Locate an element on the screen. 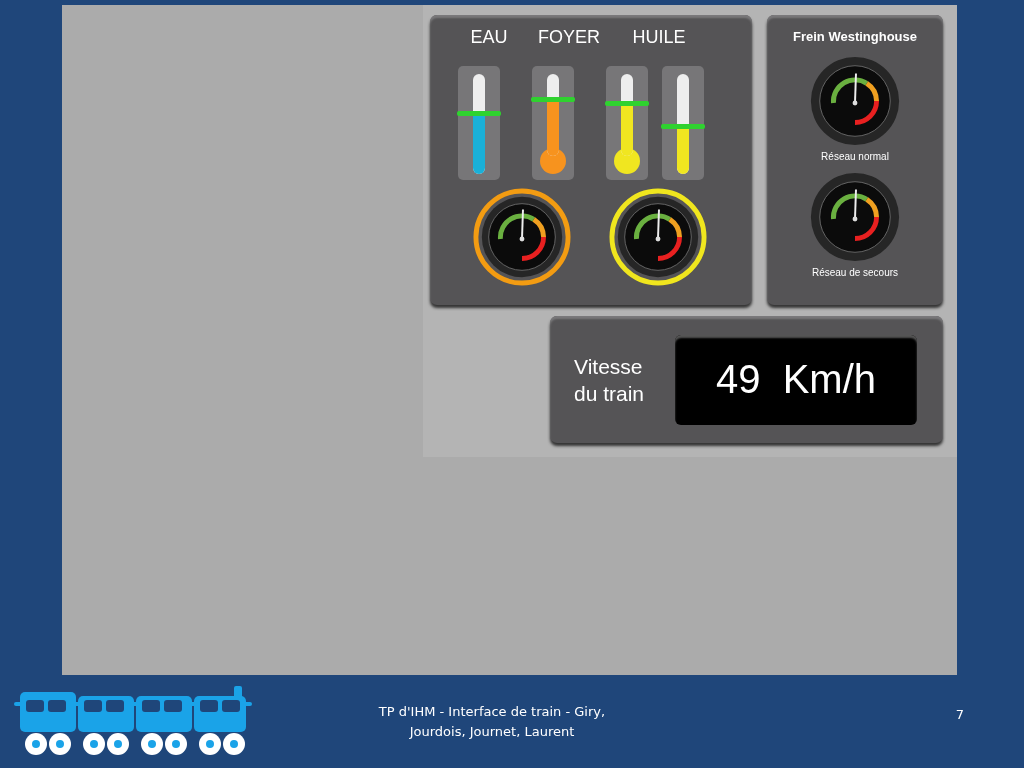 Image resolution: width=1024 pixels, height=768 pixels. footer-text: TP d'IHM - Interface de train - Giry, Jourdois, Journet, Laurent is located at coordinates (492, 721).